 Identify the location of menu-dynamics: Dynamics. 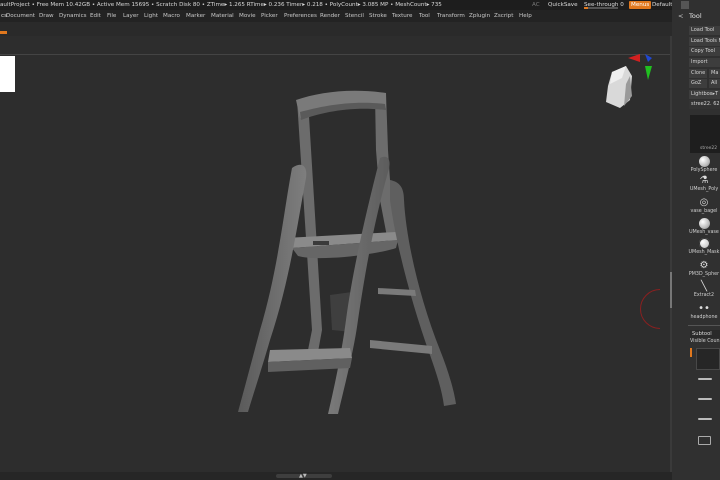
(73, 16).